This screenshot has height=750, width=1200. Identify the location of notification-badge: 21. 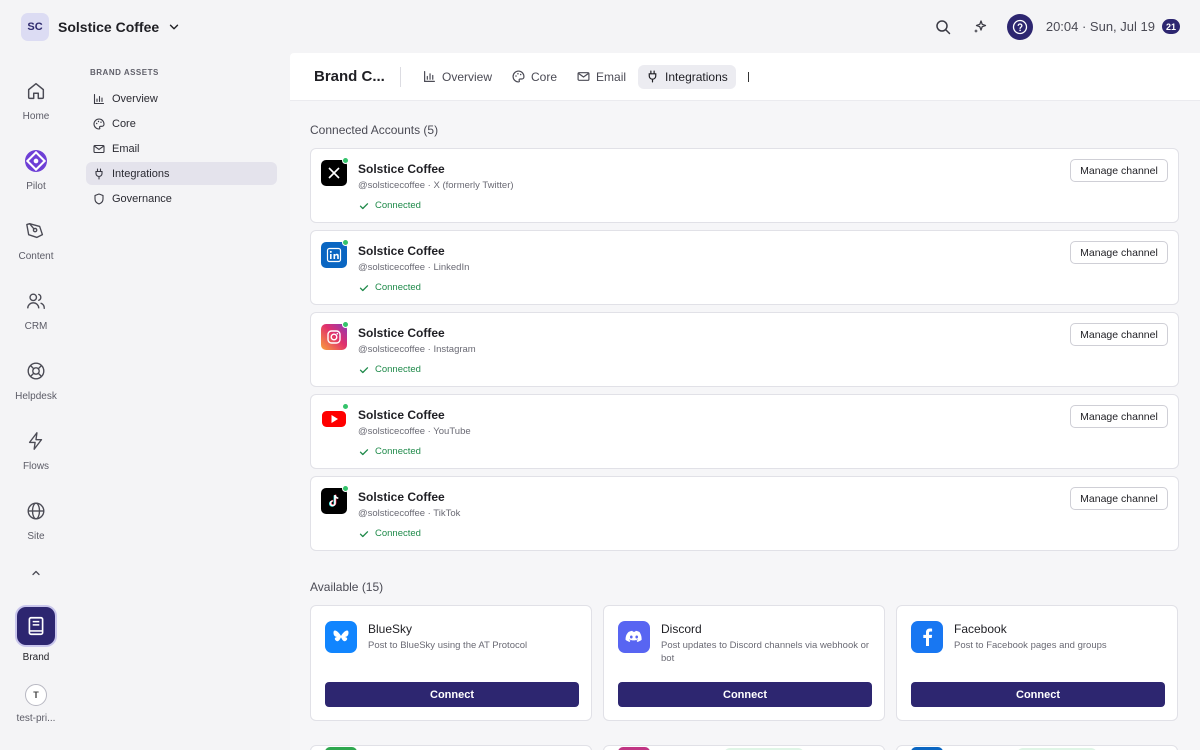
(1170, 26).